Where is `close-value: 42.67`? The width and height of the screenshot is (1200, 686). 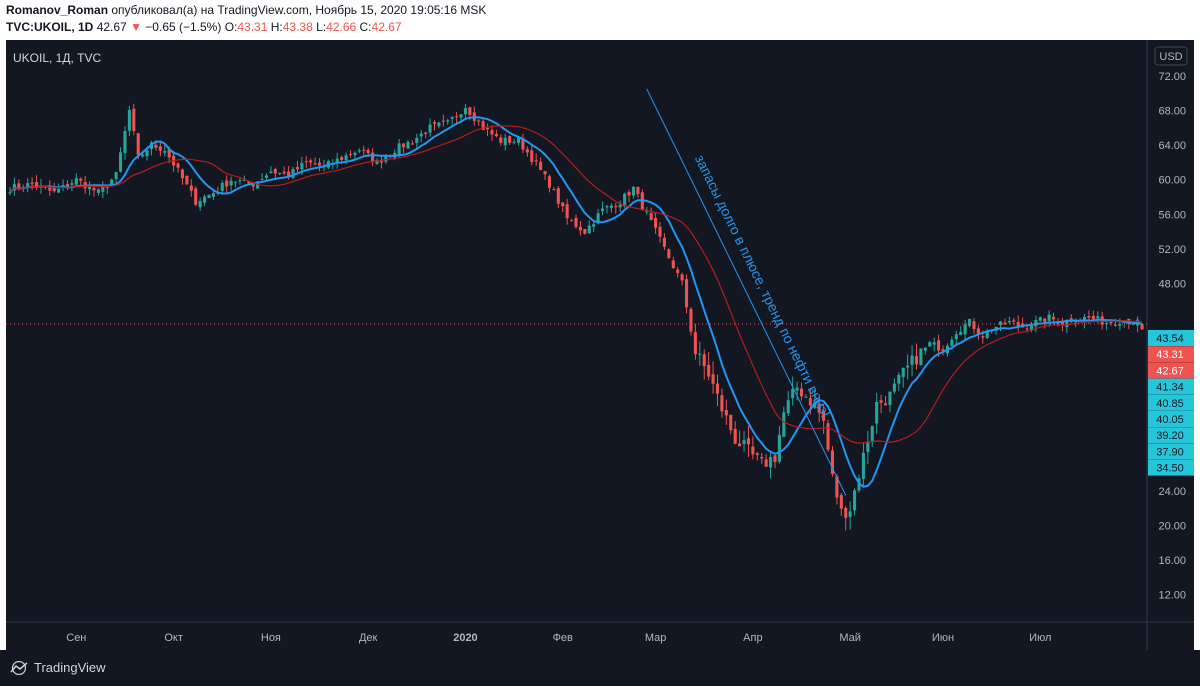 close-value: 42.67 is located at coordinates (386, 27).